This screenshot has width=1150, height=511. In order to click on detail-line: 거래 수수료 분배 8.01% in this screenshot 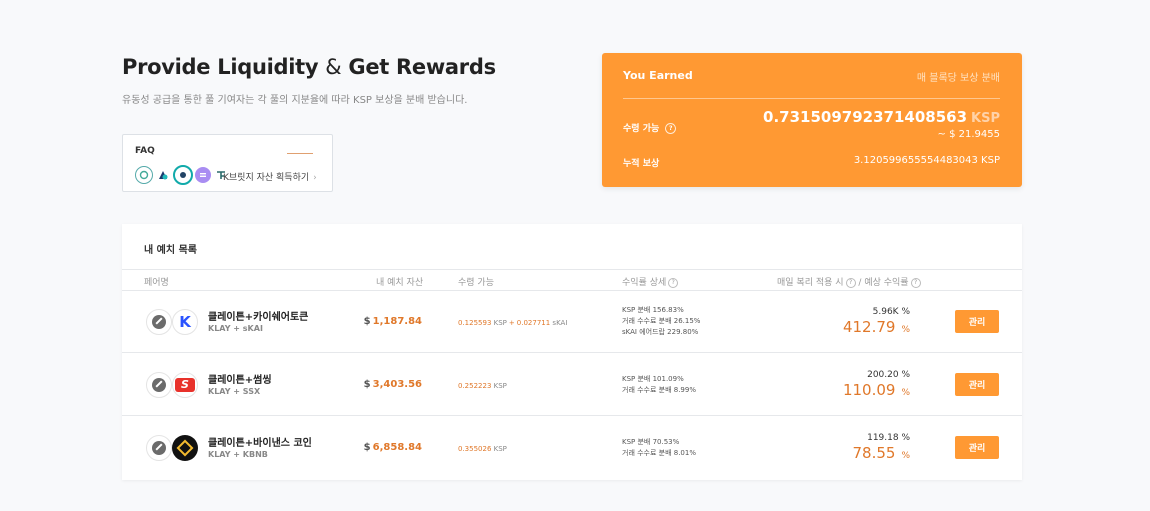, I will do `click(659, 453)`.